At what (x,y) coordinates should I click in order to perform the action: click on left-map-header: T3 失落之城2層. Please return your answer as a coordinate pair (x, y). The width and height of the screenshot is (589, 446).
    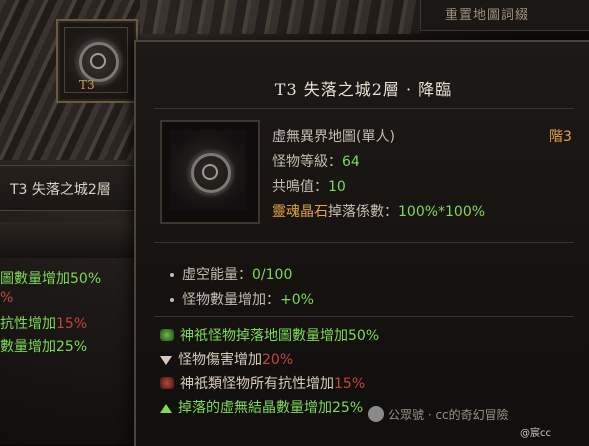
    Looking at the image, I should click on (67, 188).